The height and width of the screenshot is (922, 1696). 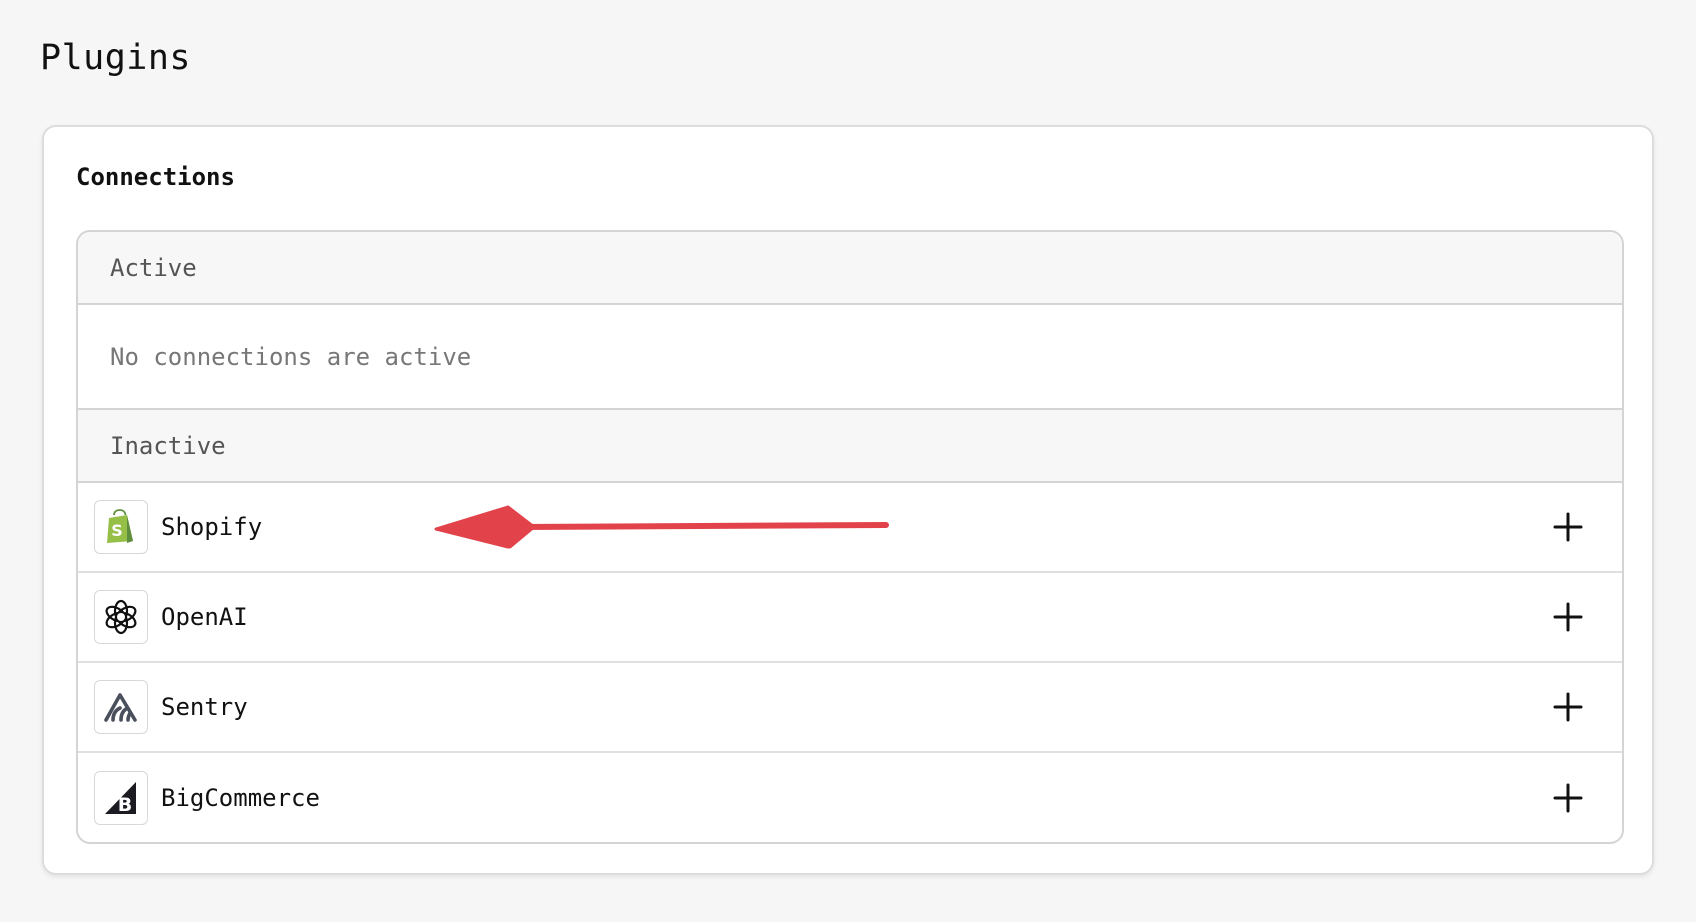 What do you see at coordinates (204, 707) in the screenshot?
I see `plugin-name-sentry: Sentry` at bounding box center [204, 707].